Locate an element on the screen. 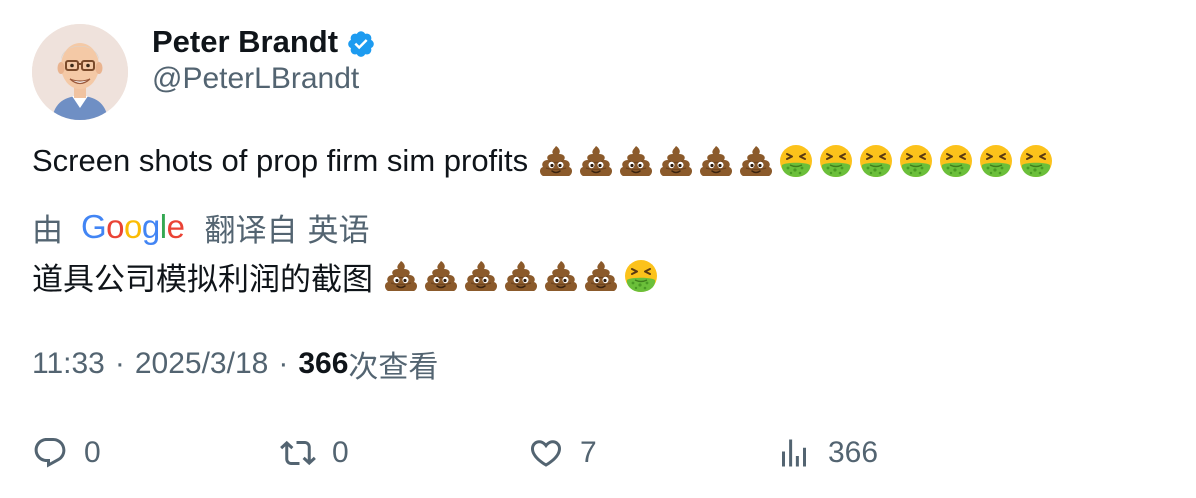 The image size is (1196, 498). tweet-time: 11:33 is located at coordinates (68, 364).